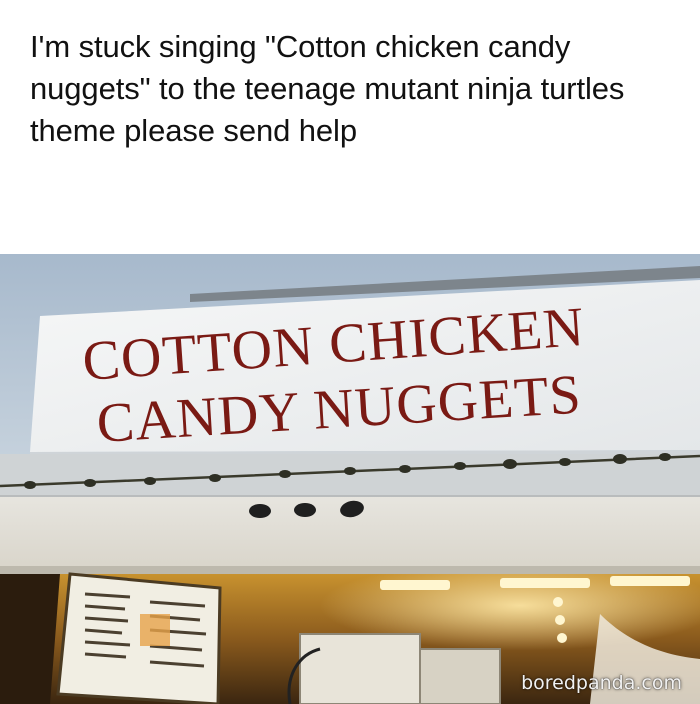  I want to click on menu-board, so click(139, 638).